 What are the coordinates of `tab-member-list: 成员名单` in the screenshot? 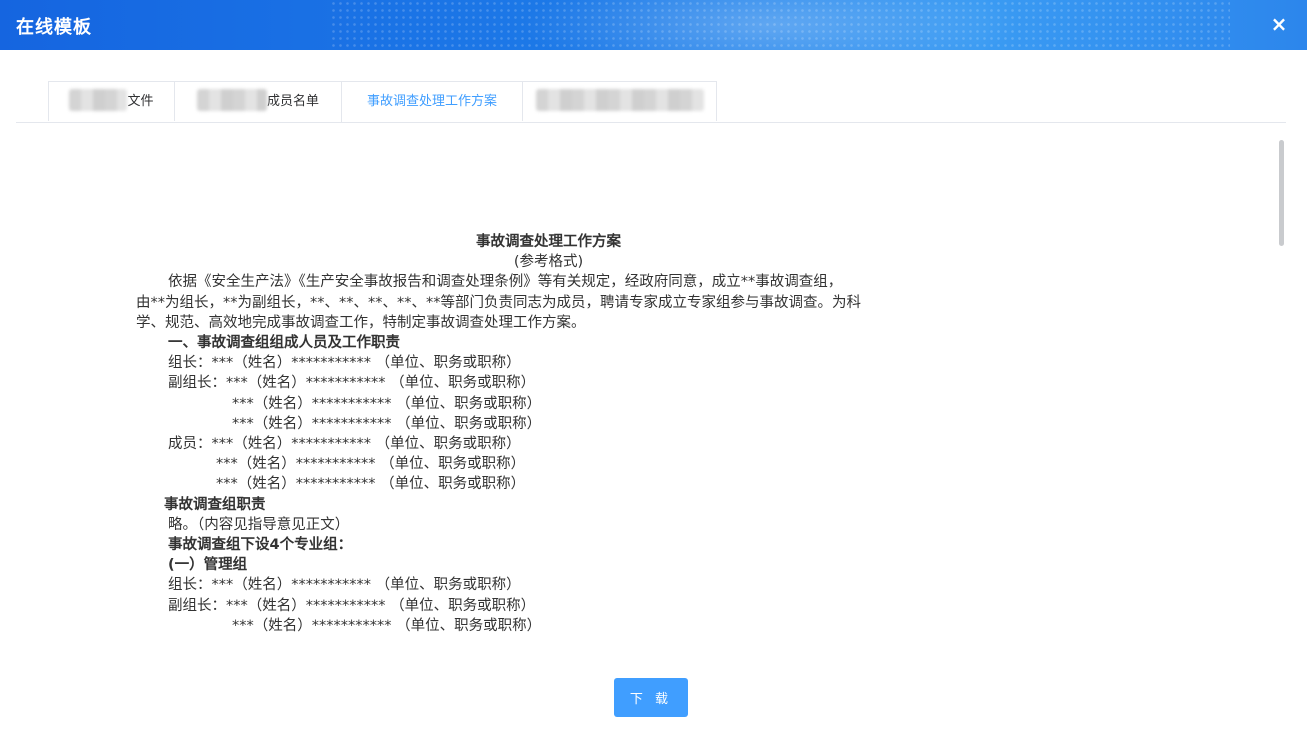 It's located at (257, 101).